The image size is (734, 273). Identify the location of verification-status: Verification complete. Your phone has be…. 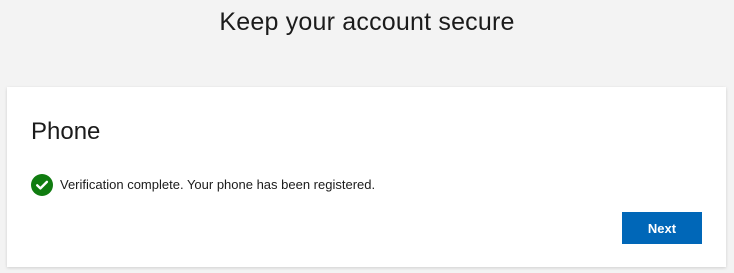
(203, 185).